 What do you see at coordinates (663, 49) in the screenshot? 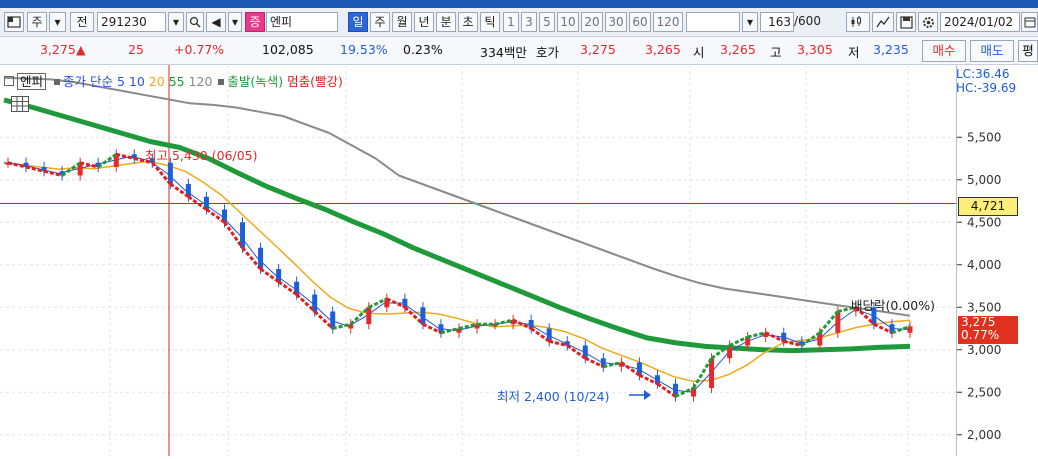
I see `bid-price: 3,265` at bounding box center [663, 49].